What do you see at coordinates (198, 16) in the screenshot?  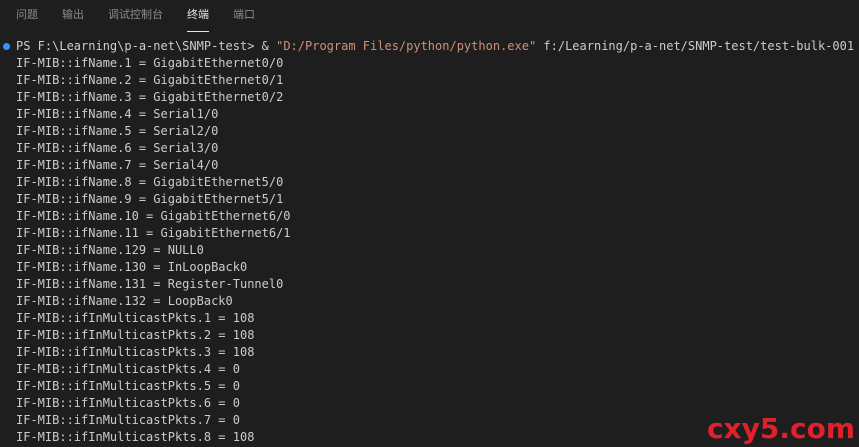 I see `tab-terminal: 终端` at bounding box center [198, 16].